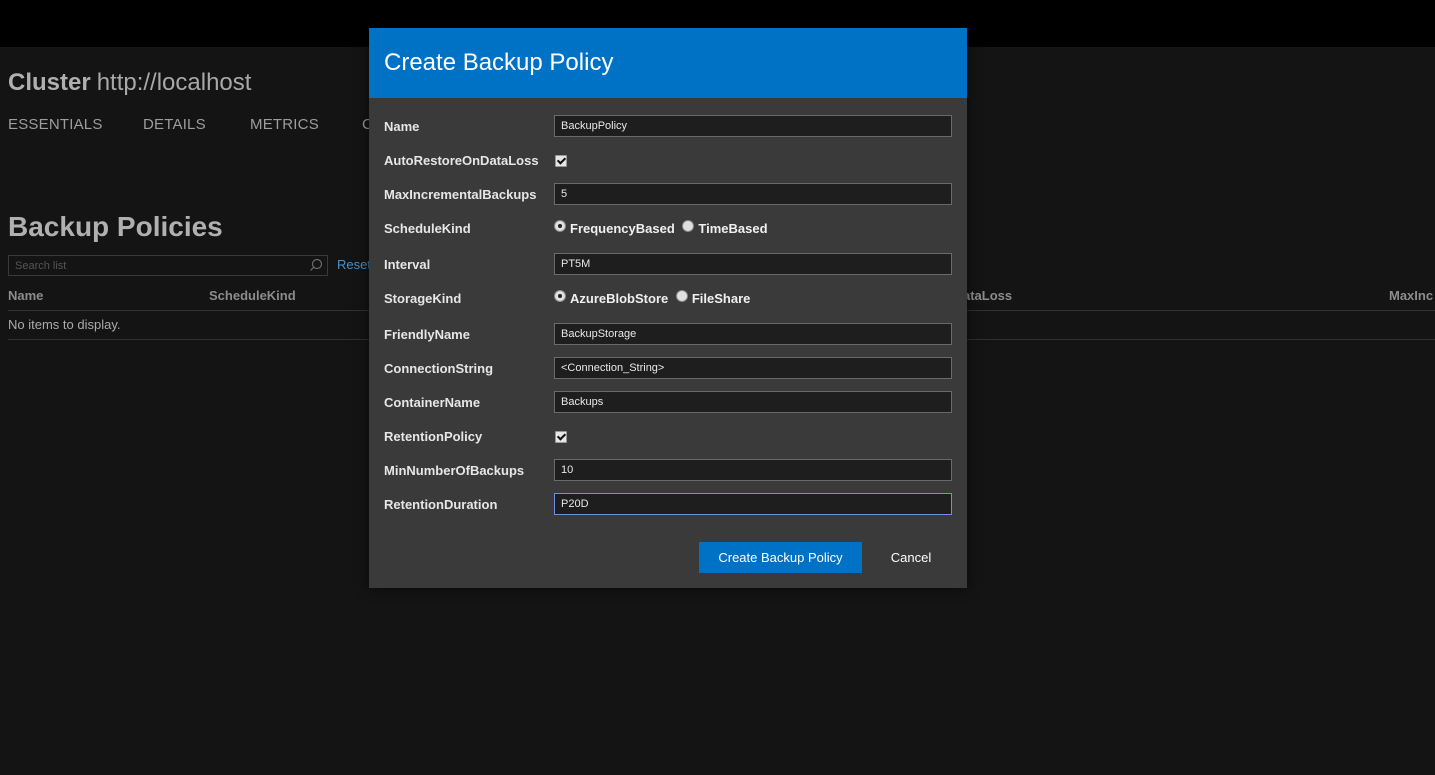 The image size is (1435, 775). I want to click on column-header-maxincremental: MaxInc, so click(1411, 295).